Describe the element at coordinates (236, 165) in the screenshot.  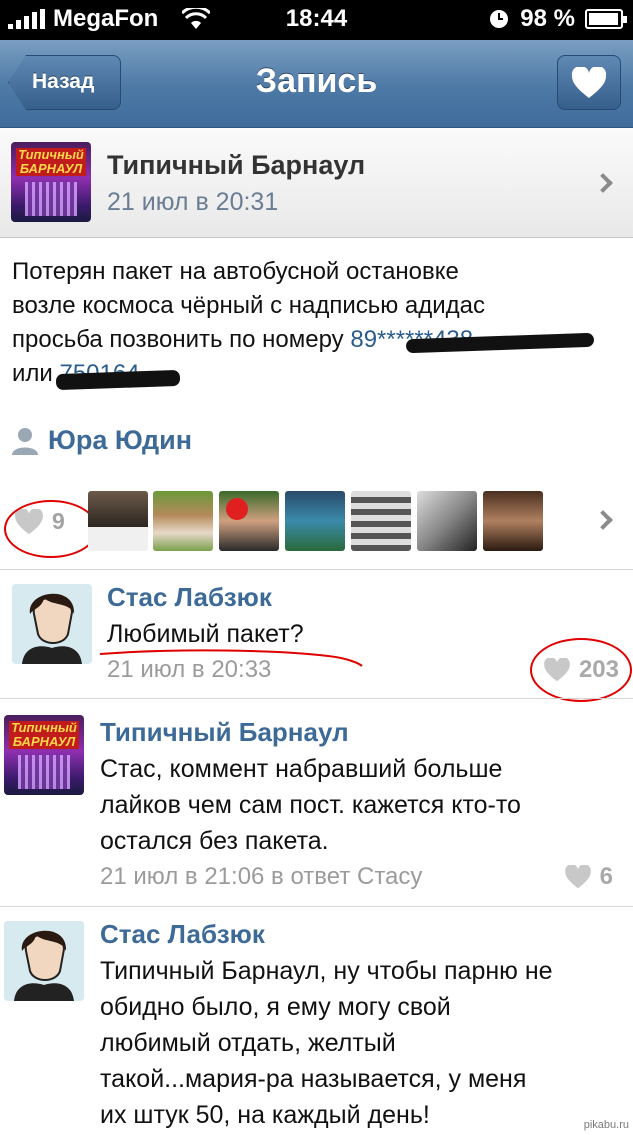
I see `group-name: Типичный Барнаул` at that location.